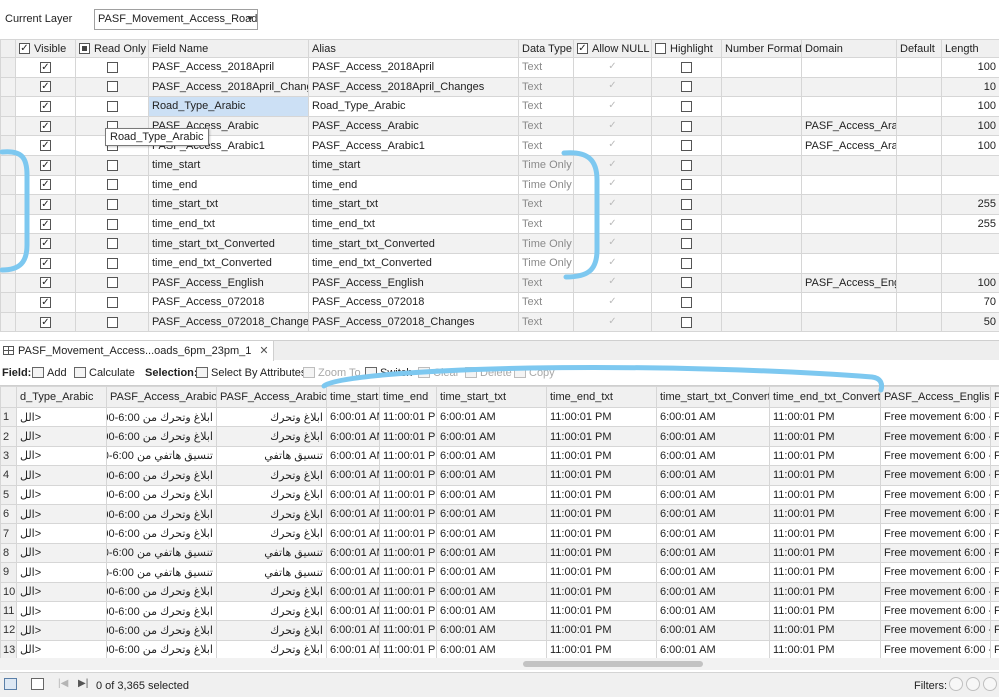 The width and height of the screenshot is (999, 697). I want to click on field-name-cell: PASF_Access_072018, so click(228, 302).